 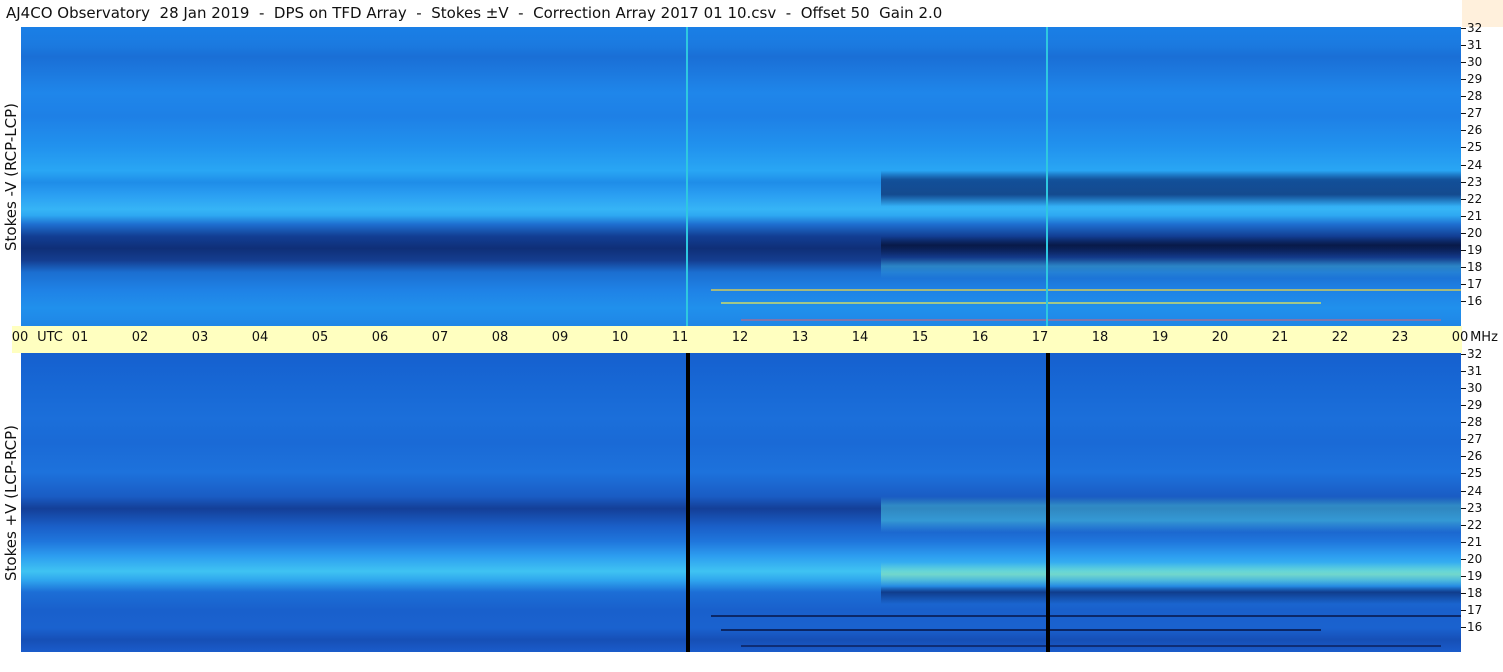 What do you see at coordinates (920, 337) in the screenshot?
I see `time-label: 15` at bounding box center [920, 337].